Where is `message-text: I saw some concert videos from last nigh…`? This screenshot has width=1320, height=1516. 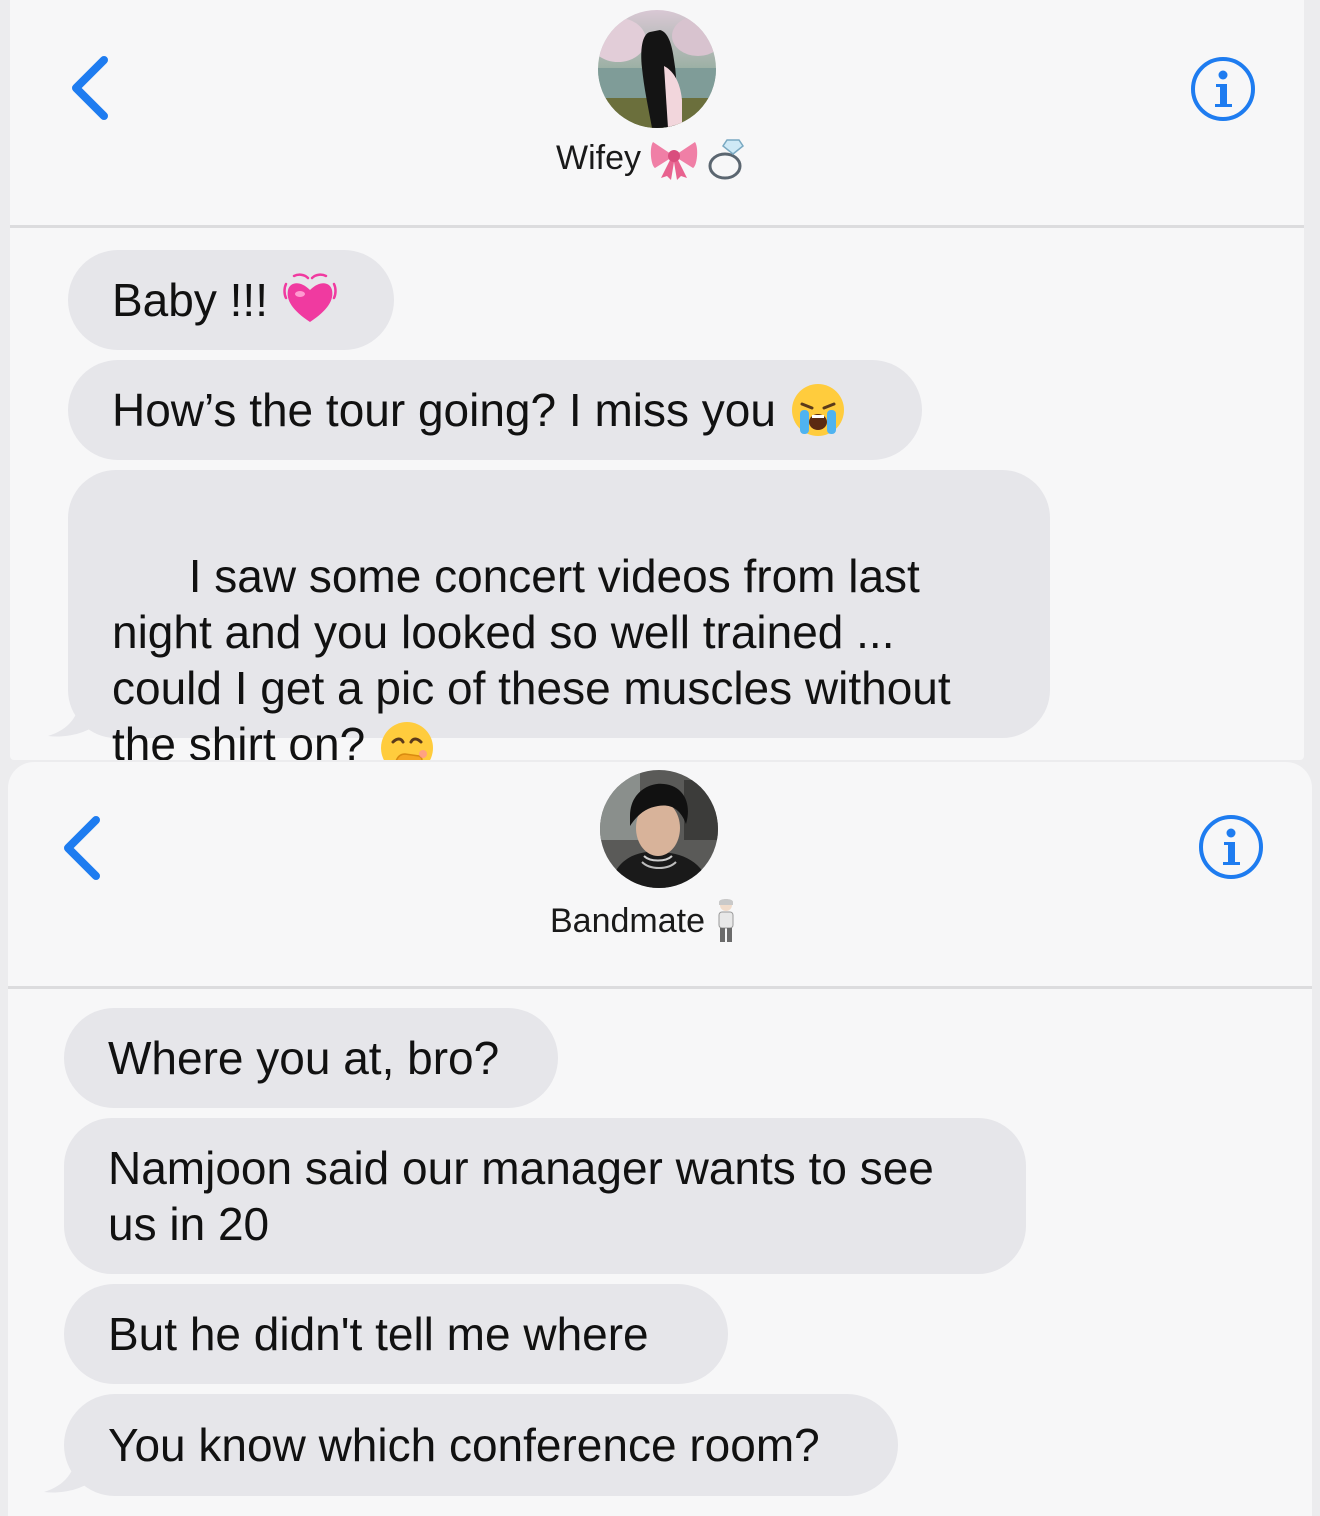 message-text: I saw some concert videos from last nigh… is located at coordinates (559, 626).